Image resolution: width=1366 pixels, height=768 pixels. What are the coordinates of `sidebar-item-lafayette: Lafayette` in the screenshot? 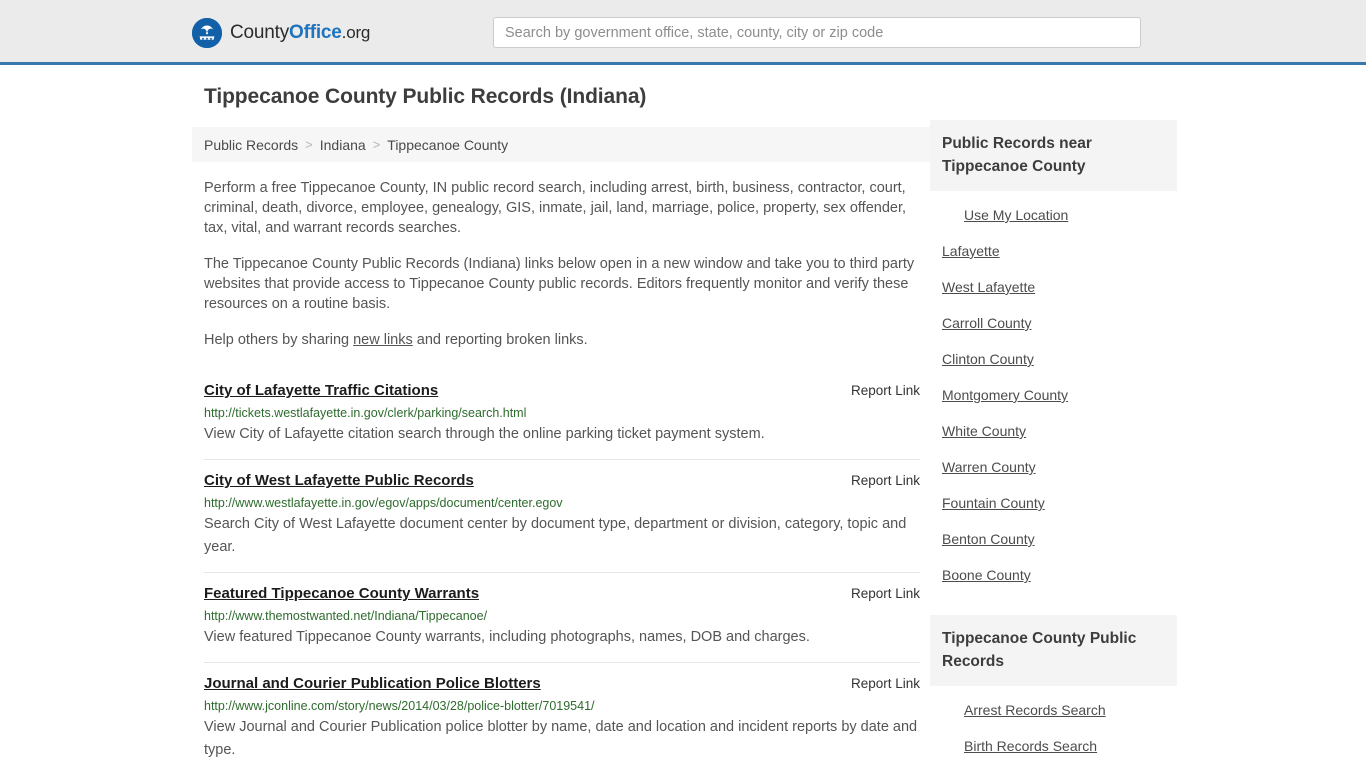 It's located at (1053, 251).